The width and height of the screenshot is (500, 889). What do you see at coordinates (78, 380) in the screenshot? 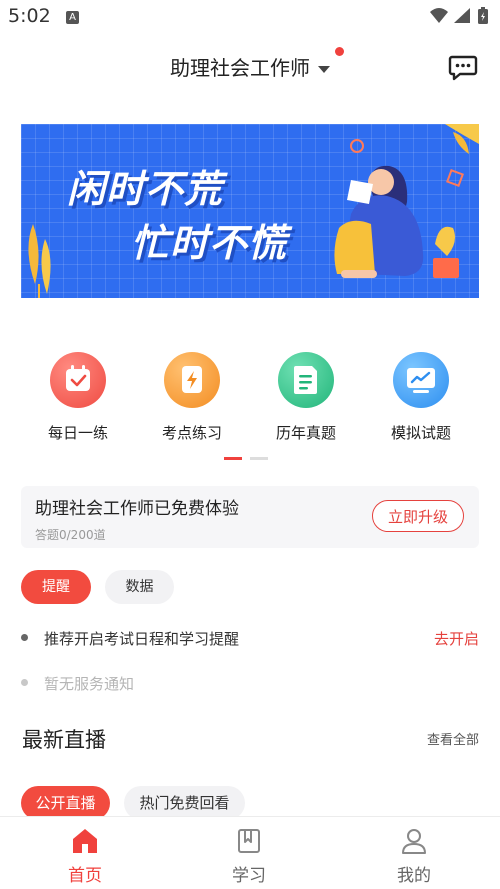
I see `calendar-check-icon` at bounding box center [78, 380].